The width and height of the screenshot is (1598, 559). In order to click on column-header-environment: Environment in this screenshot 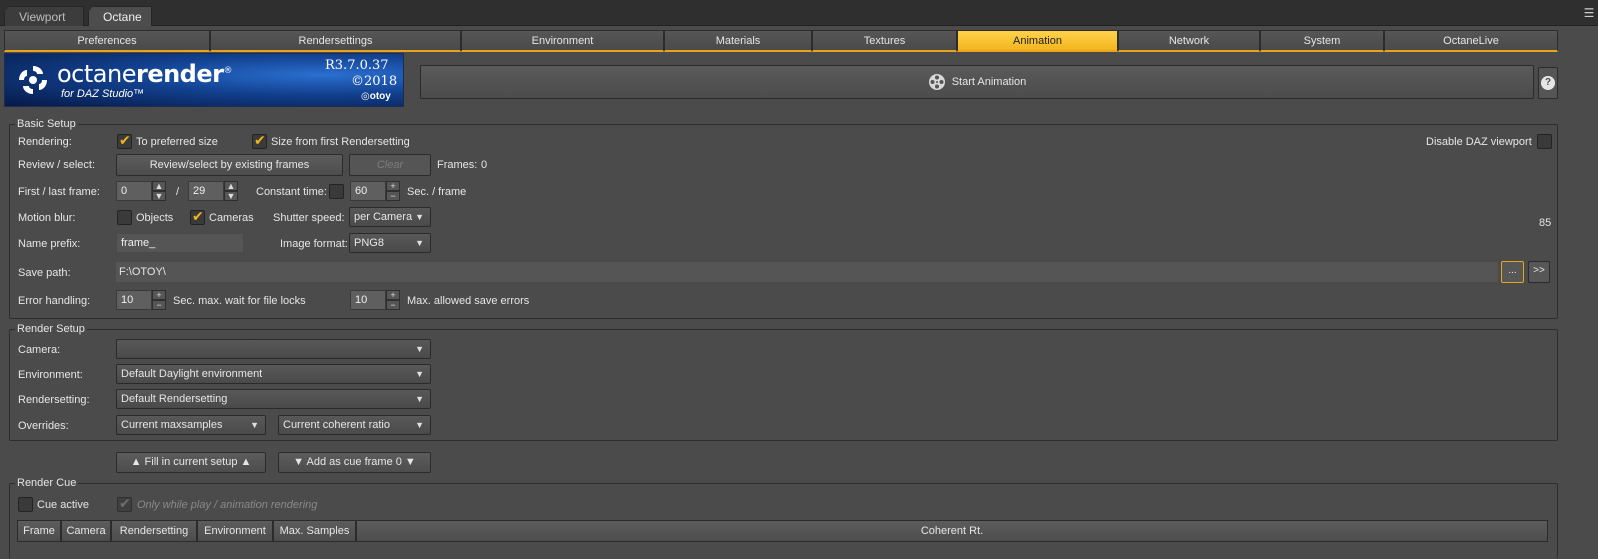, I will do `click(235, 531)`.